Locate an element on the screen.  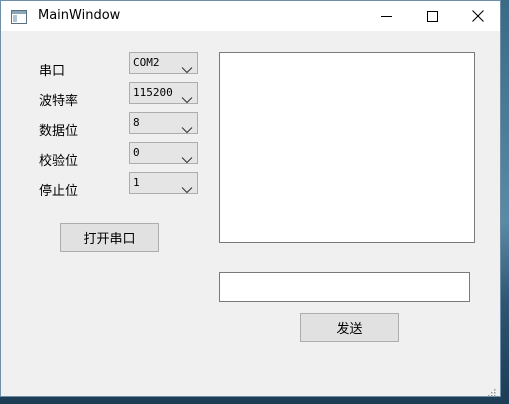
parity-value: 0 is located at coordinates (136, 152).